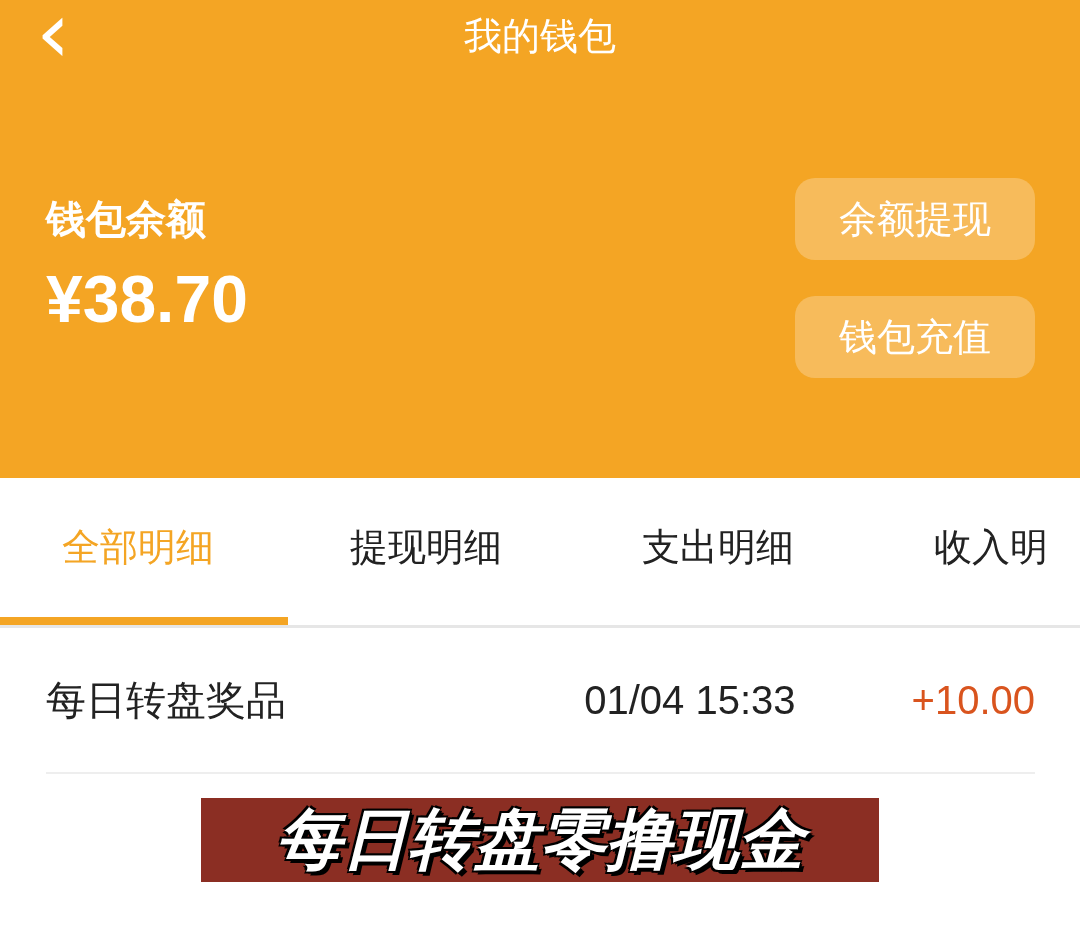 This screenshot has height=936, width=1080. I want to click on balance-label: 钱包余额, so click(126, 219).